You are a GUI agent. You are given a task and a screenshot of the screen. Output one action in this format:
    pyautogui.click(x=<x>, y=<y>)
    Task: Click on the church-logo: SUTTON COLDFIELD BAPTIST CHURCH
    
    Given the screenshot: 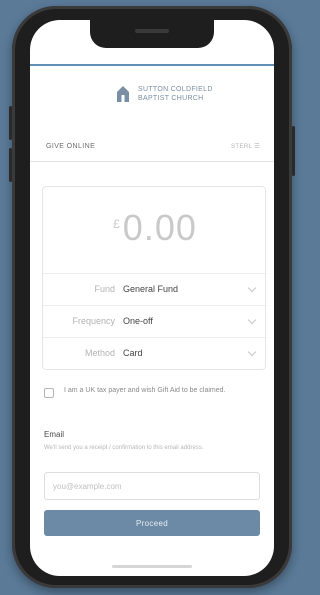 What is the action you would take?
    pyautogui.click(x=171, y=97)
    